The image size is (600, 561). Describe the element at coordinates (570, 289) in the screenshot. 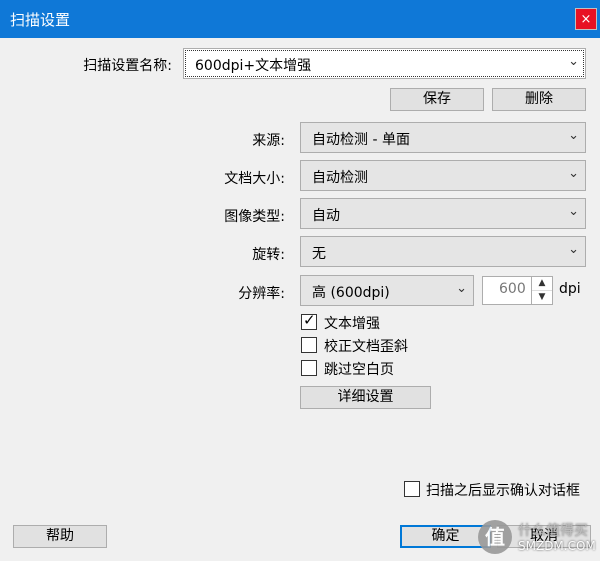

I see `dpi-unit-label: dpi` at that location.